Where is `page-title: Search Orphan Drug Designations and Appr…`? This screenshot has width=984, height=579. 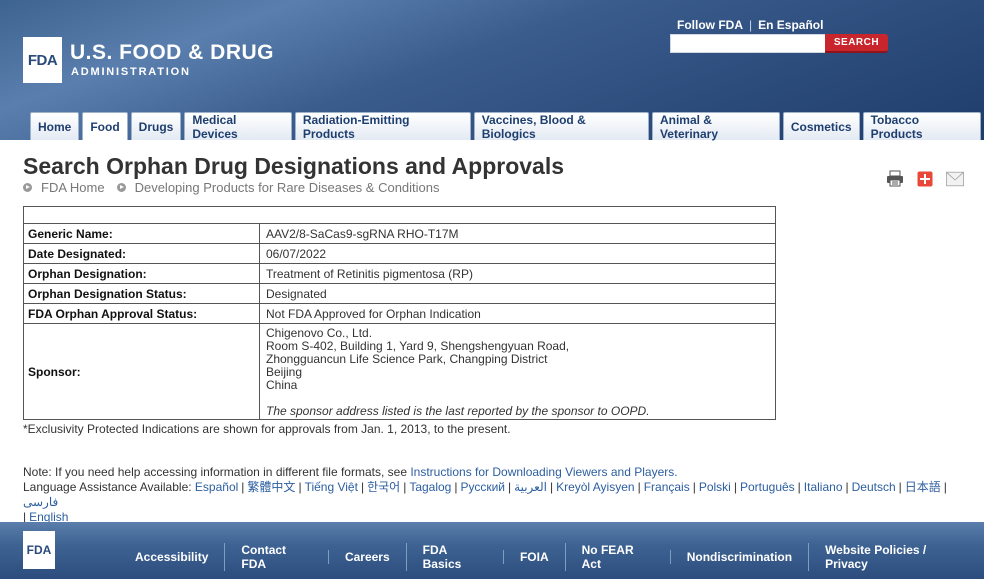 page-title: Search Orphan Drug Designations and Appr… is located at coordinates (294, 166).